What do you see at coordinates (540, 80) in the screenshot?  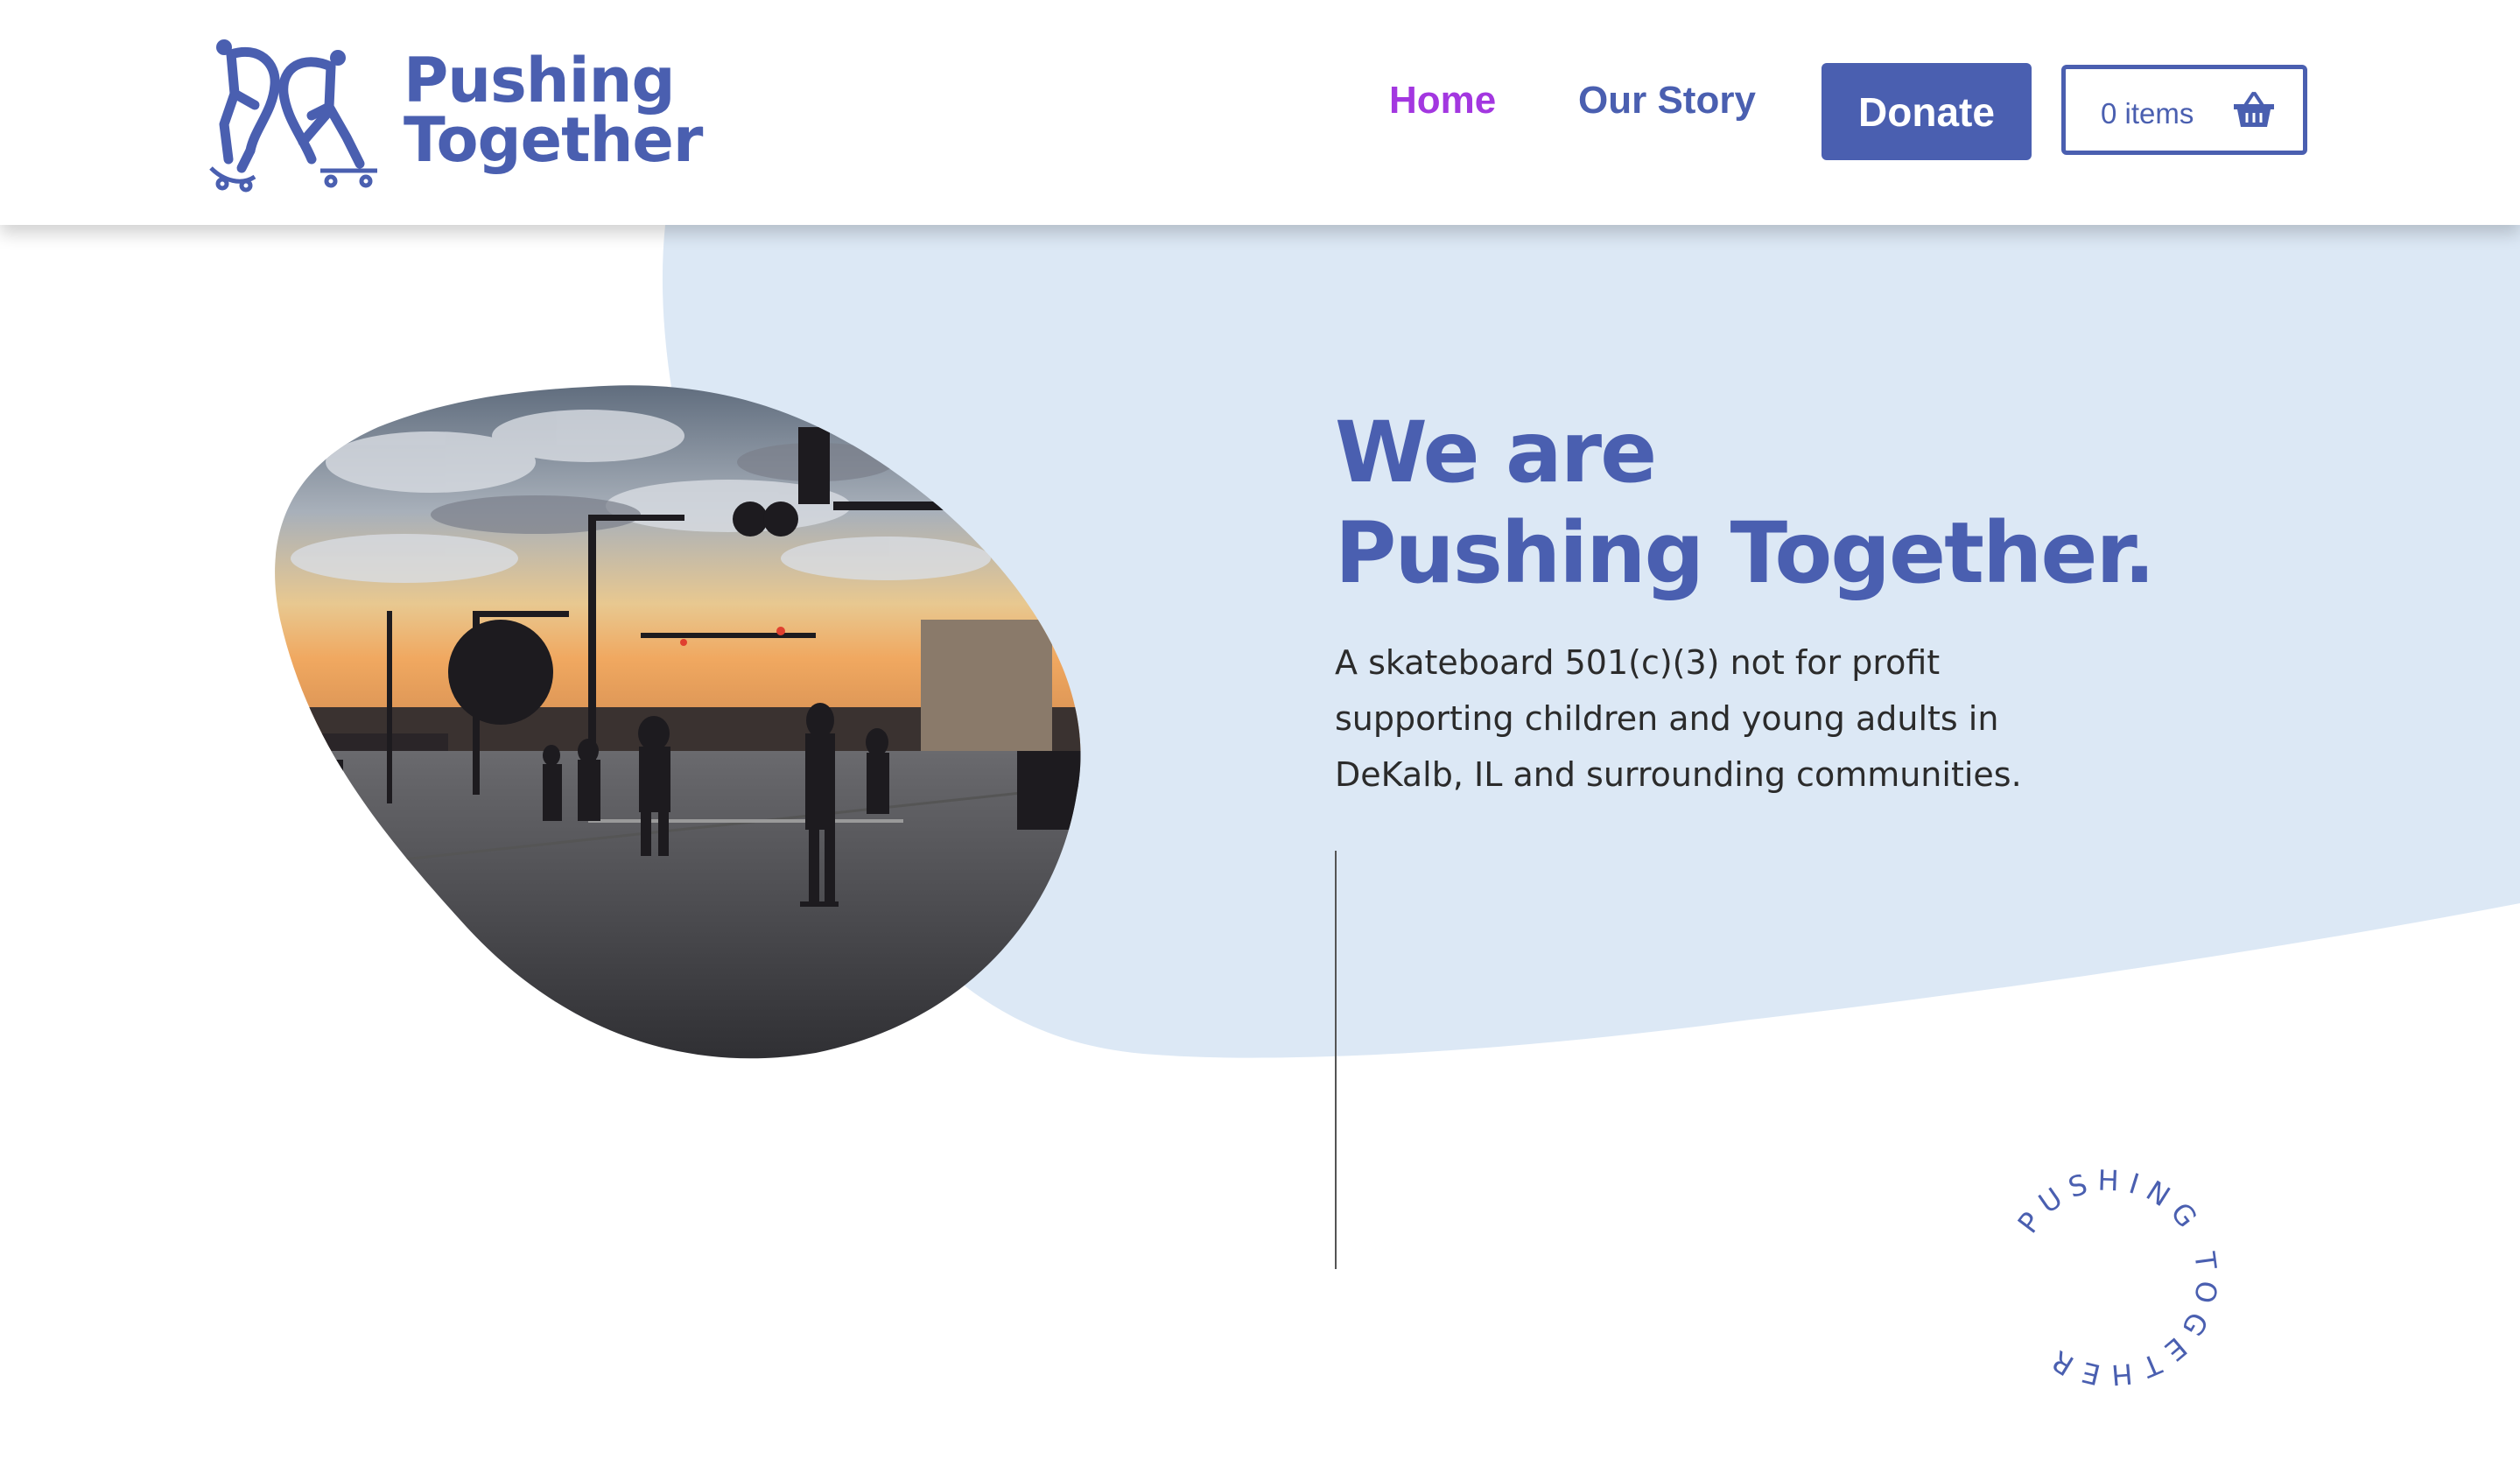 I see `logo-line-1: Pushing` at bounding box center [540, 80].